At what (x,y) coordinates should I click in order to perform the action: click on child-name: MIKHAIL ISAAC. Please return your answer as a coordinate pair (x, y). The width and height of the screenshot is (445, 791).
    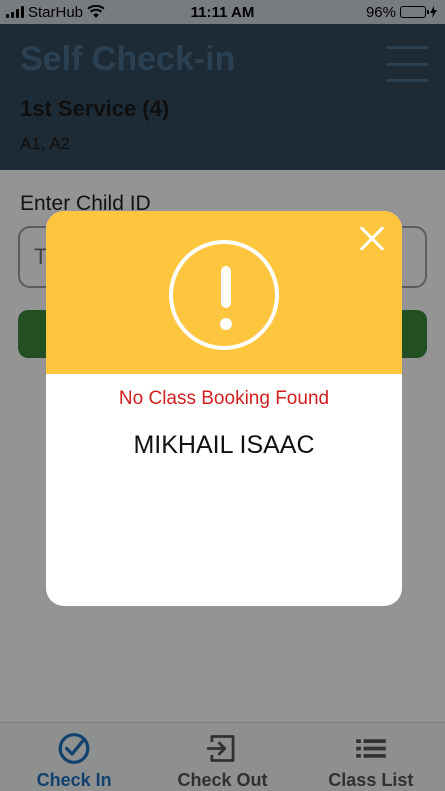
    Looking at the image, I should click on (224, 445).